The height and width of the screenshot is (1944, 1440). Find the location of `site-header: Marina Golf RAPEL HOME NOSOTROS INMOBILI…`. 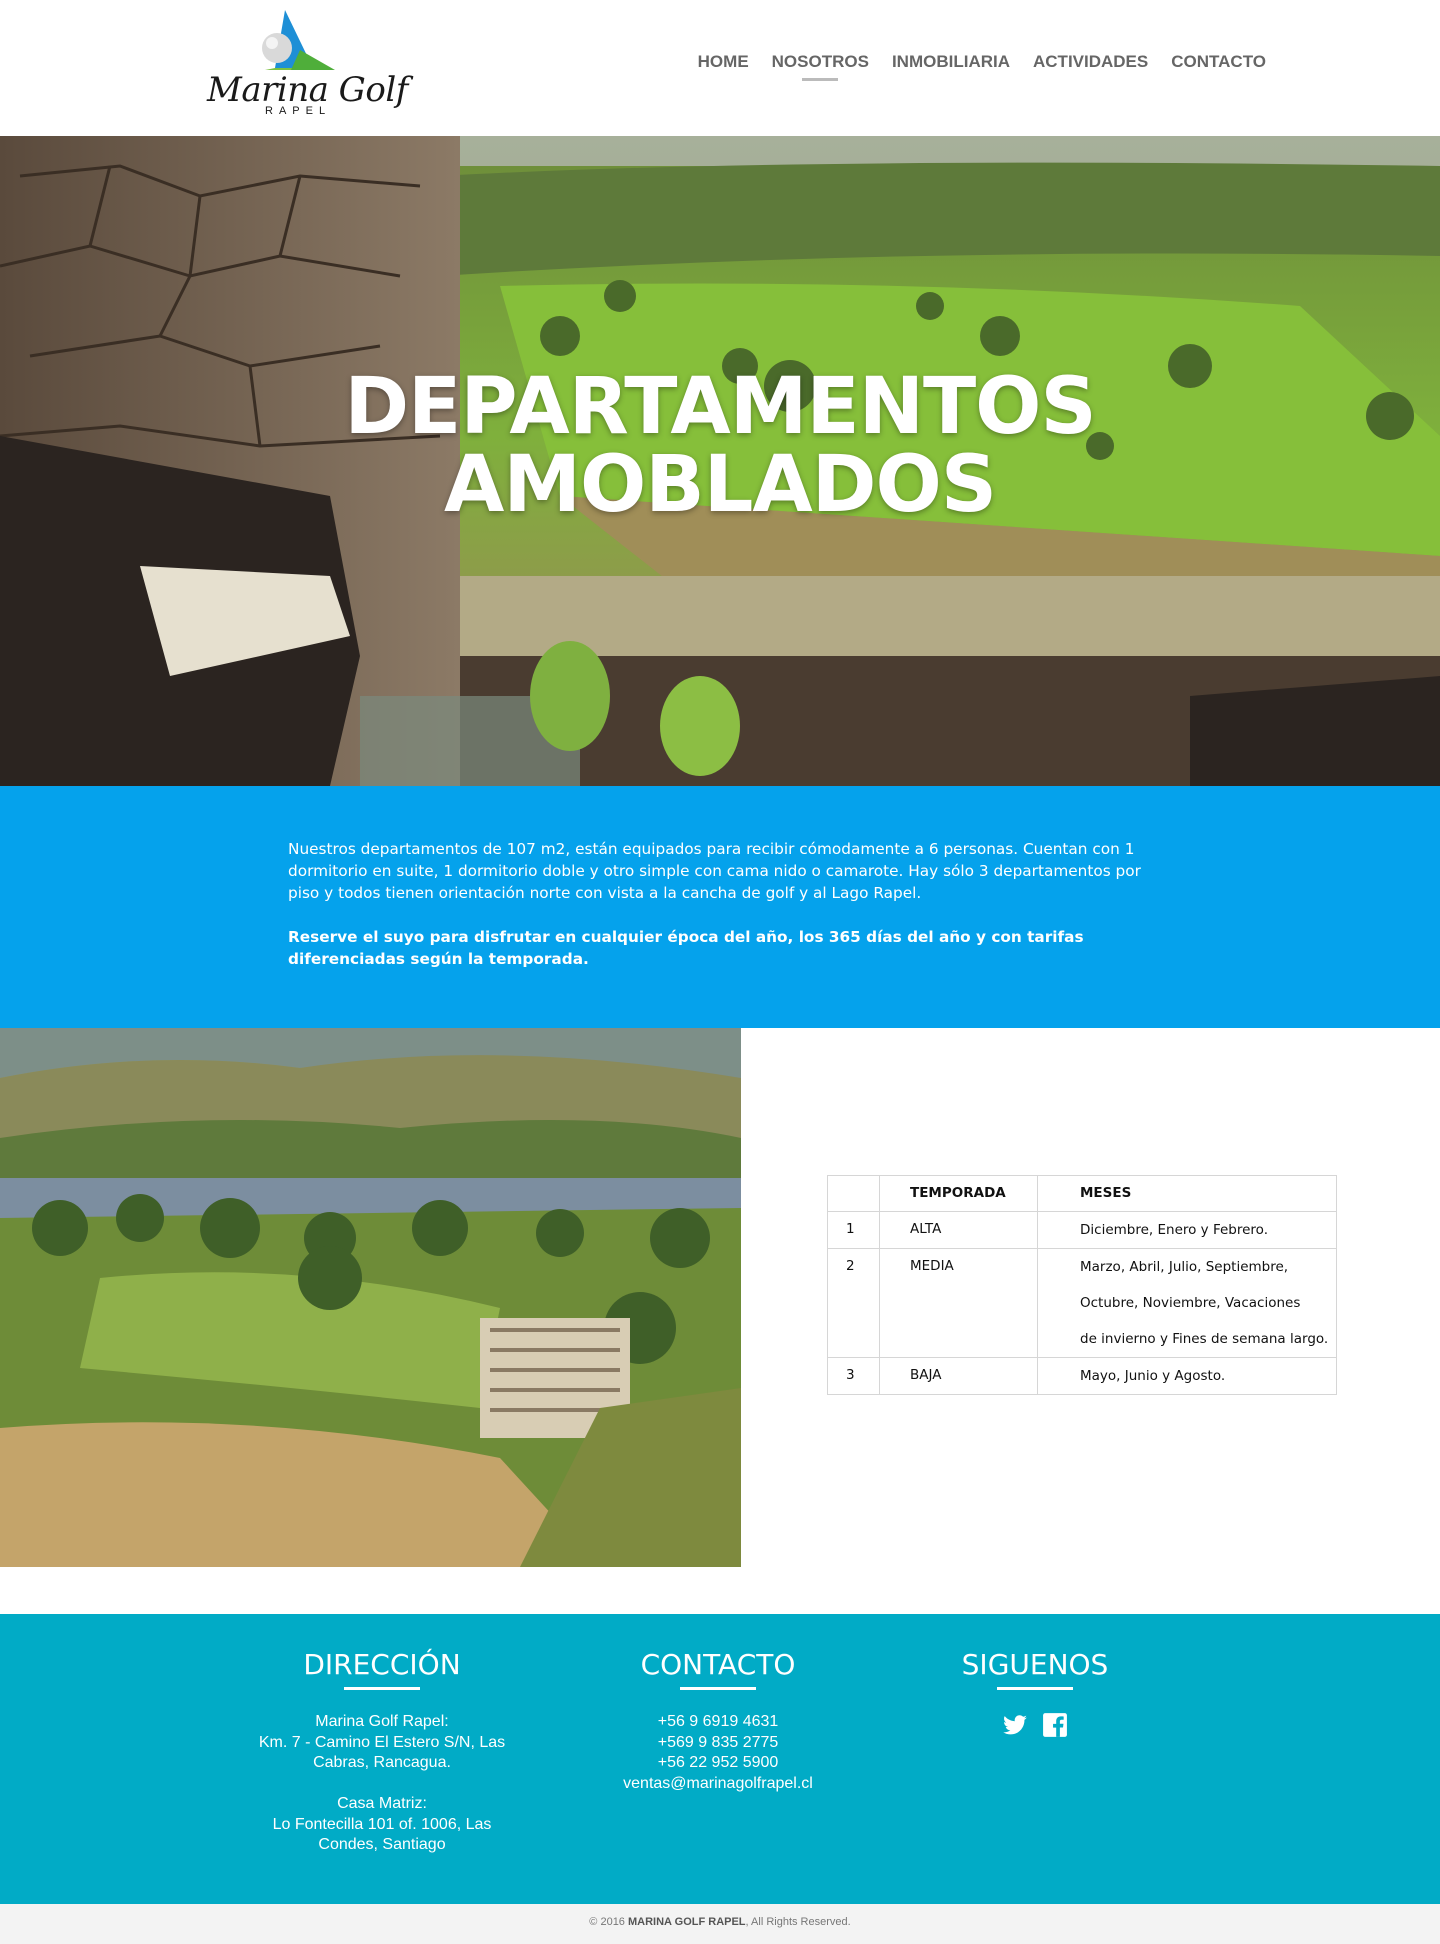

site-header: Marina Golf RAPEL HOME NOSOTROS INMOBILI… is located at coordinates (720, 68).